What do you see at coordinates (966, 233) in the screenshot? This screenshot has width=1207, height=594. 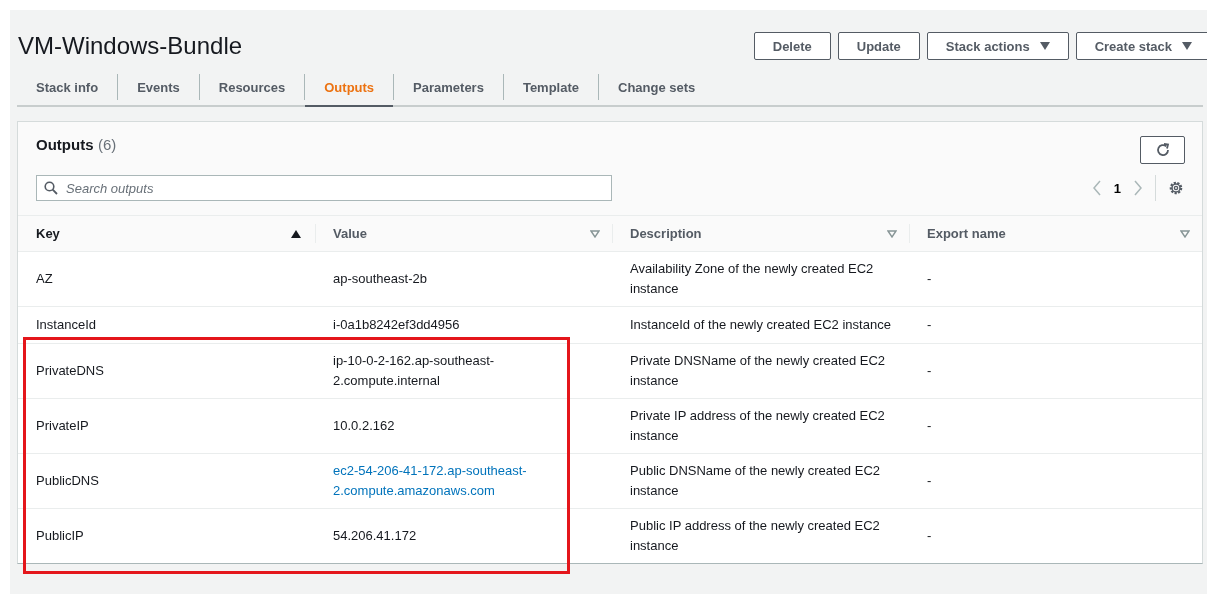 I see `column-header: Export name` at bounding box center [966, 233].